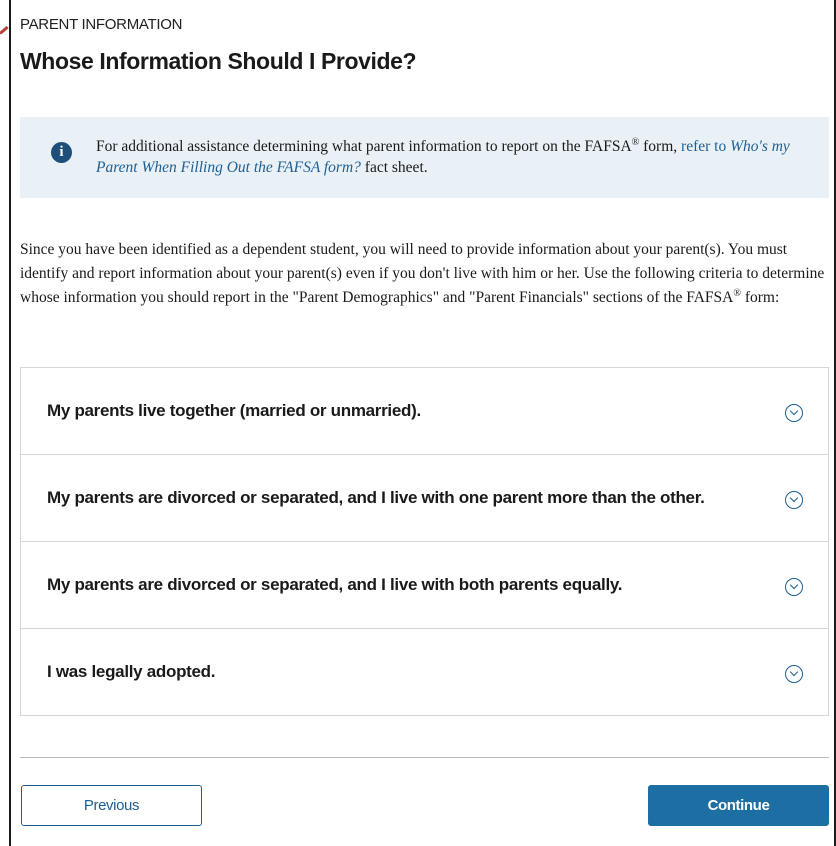  What do you see at coordinates (101, 24) in the screenshot?
I see `section-label: PARENT INFORMATION` at bounding box center [101, 24].